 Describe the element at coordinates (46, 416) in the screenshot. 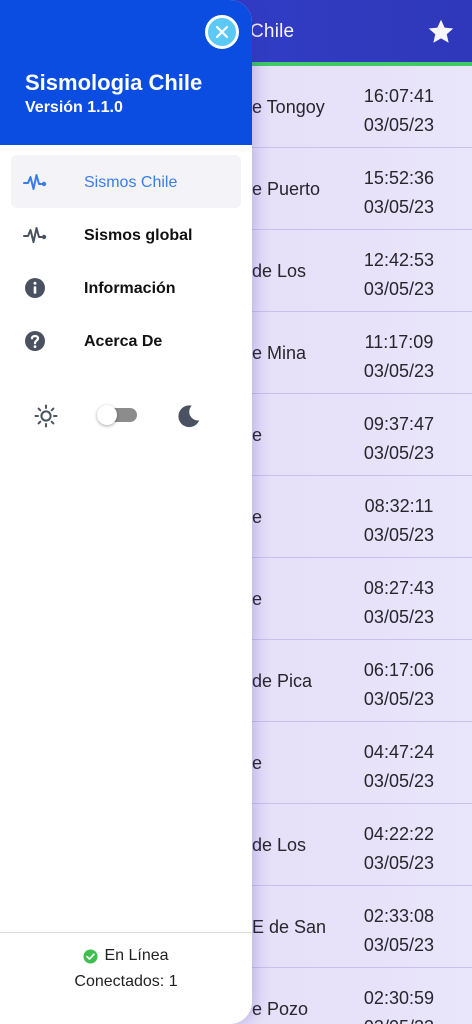

I see `sun-icon` at that location.